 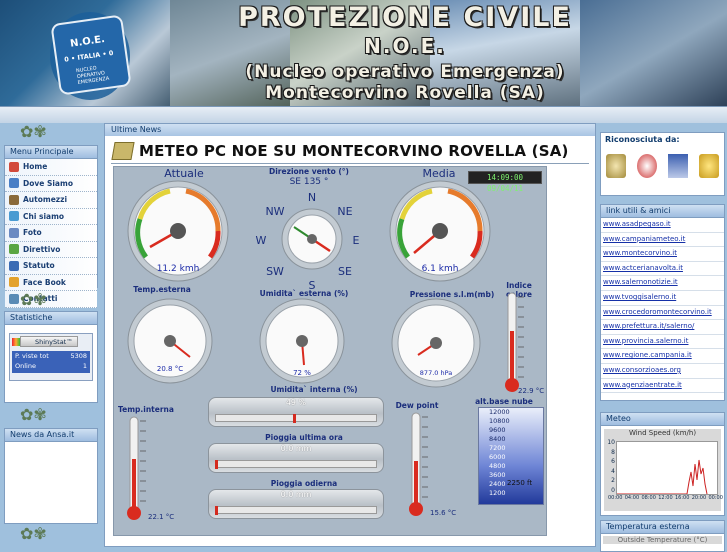 What do you see at coordinates (662, 386) in the screenshot?
I see `link-item: www.agenziaentrate.it` at bounding box center [662, 386].